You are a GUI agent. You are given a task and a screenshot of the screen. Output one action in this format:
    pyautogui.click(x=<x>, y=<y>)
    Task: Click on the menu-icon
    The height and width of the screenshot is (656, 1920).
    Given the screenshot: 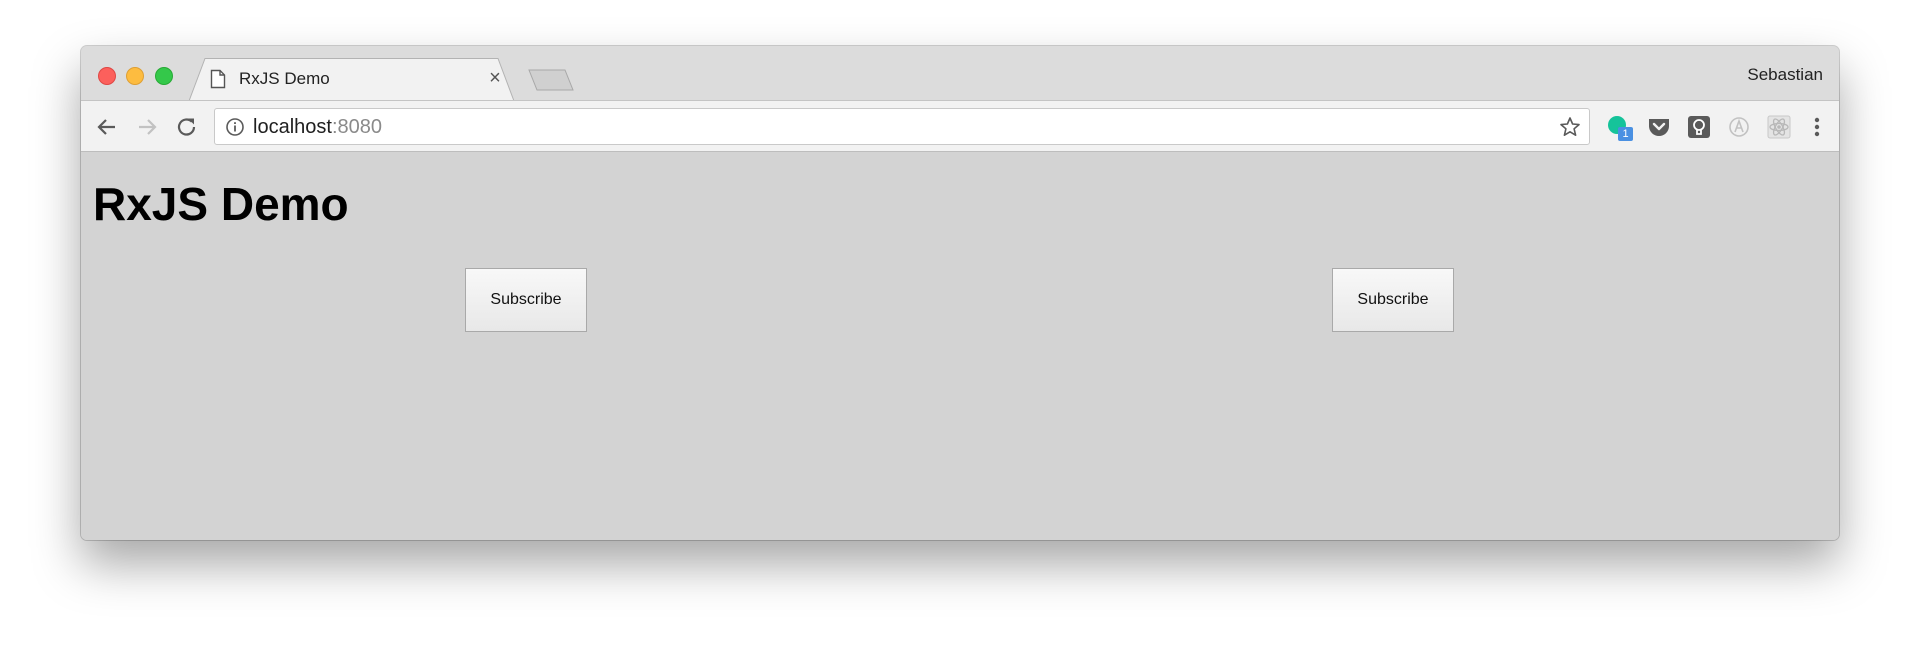 What is the action you would take?
    pyautogui.click(x=1817, y=127)
    